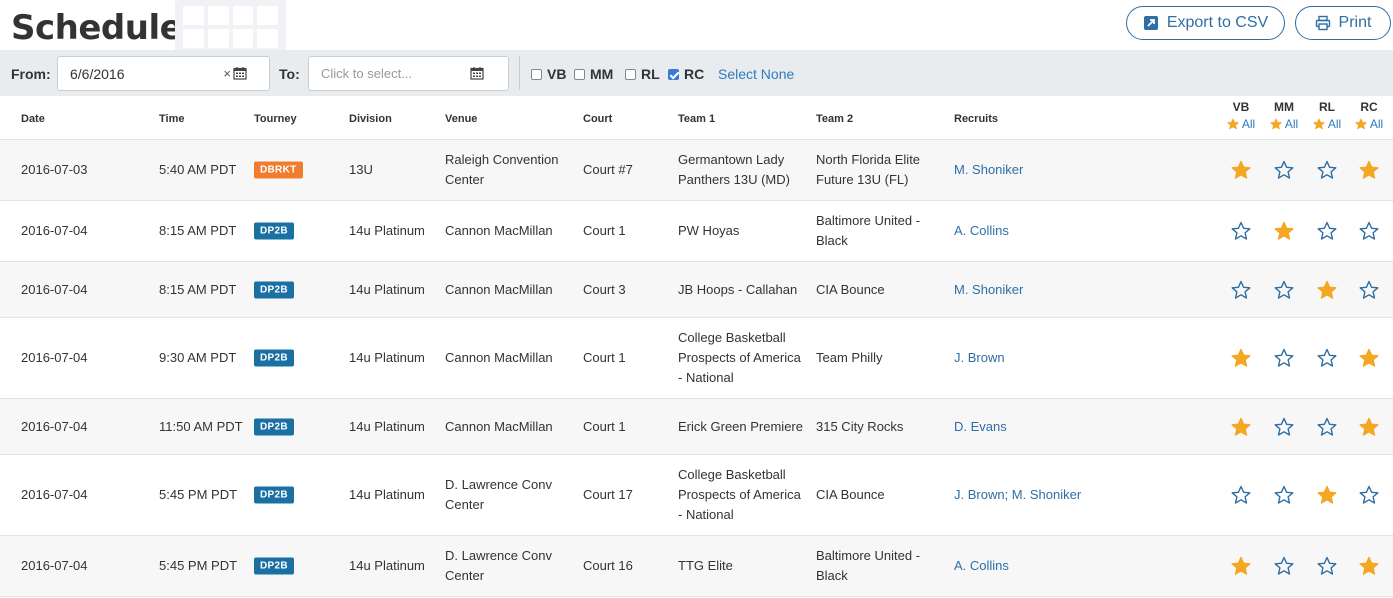 Image resolution: width=1393 pixels, height=598 pixels. Describe the element at coordinates (171, 119) in the screenshot. I see `column-header-time: Time` at that location.